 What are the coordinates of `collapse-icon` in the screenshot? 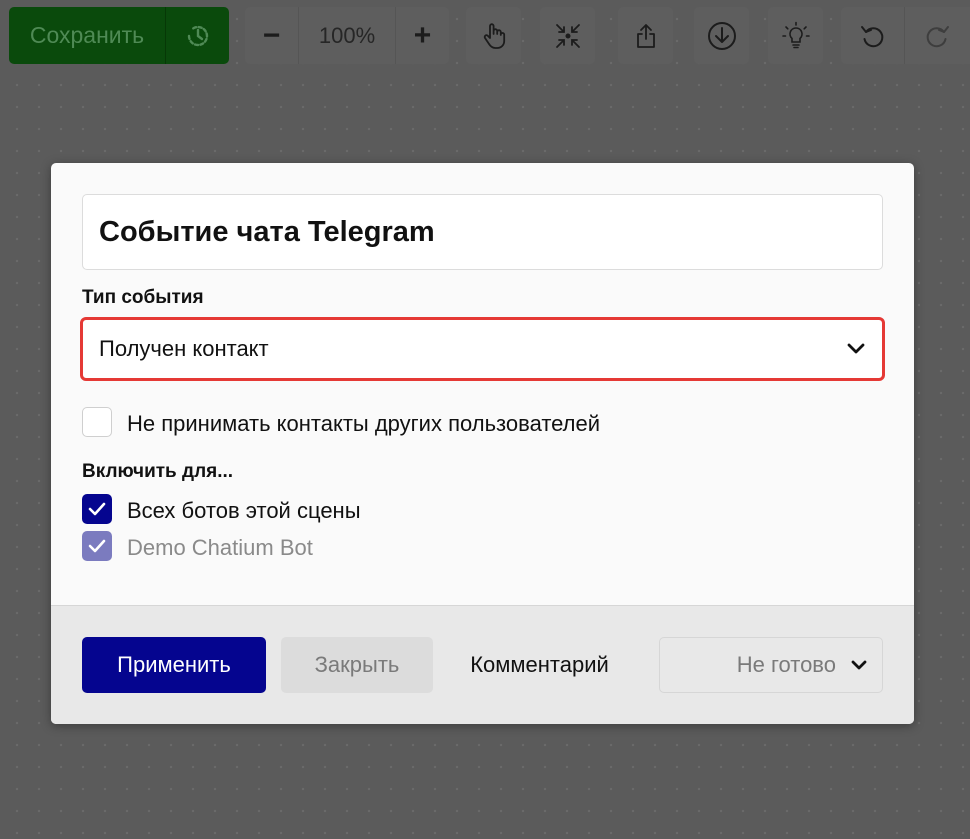 It's located at (567, 35).